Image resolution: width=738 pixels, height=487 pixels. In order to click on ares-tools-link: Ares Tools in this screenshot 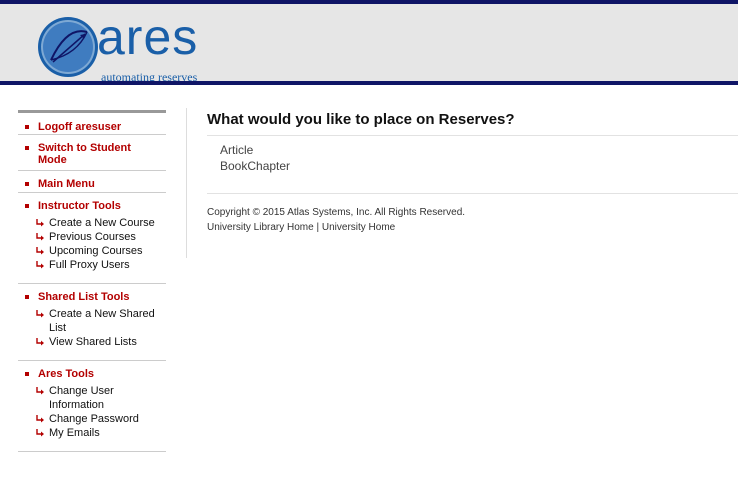, I will do `click(92, 374)`.